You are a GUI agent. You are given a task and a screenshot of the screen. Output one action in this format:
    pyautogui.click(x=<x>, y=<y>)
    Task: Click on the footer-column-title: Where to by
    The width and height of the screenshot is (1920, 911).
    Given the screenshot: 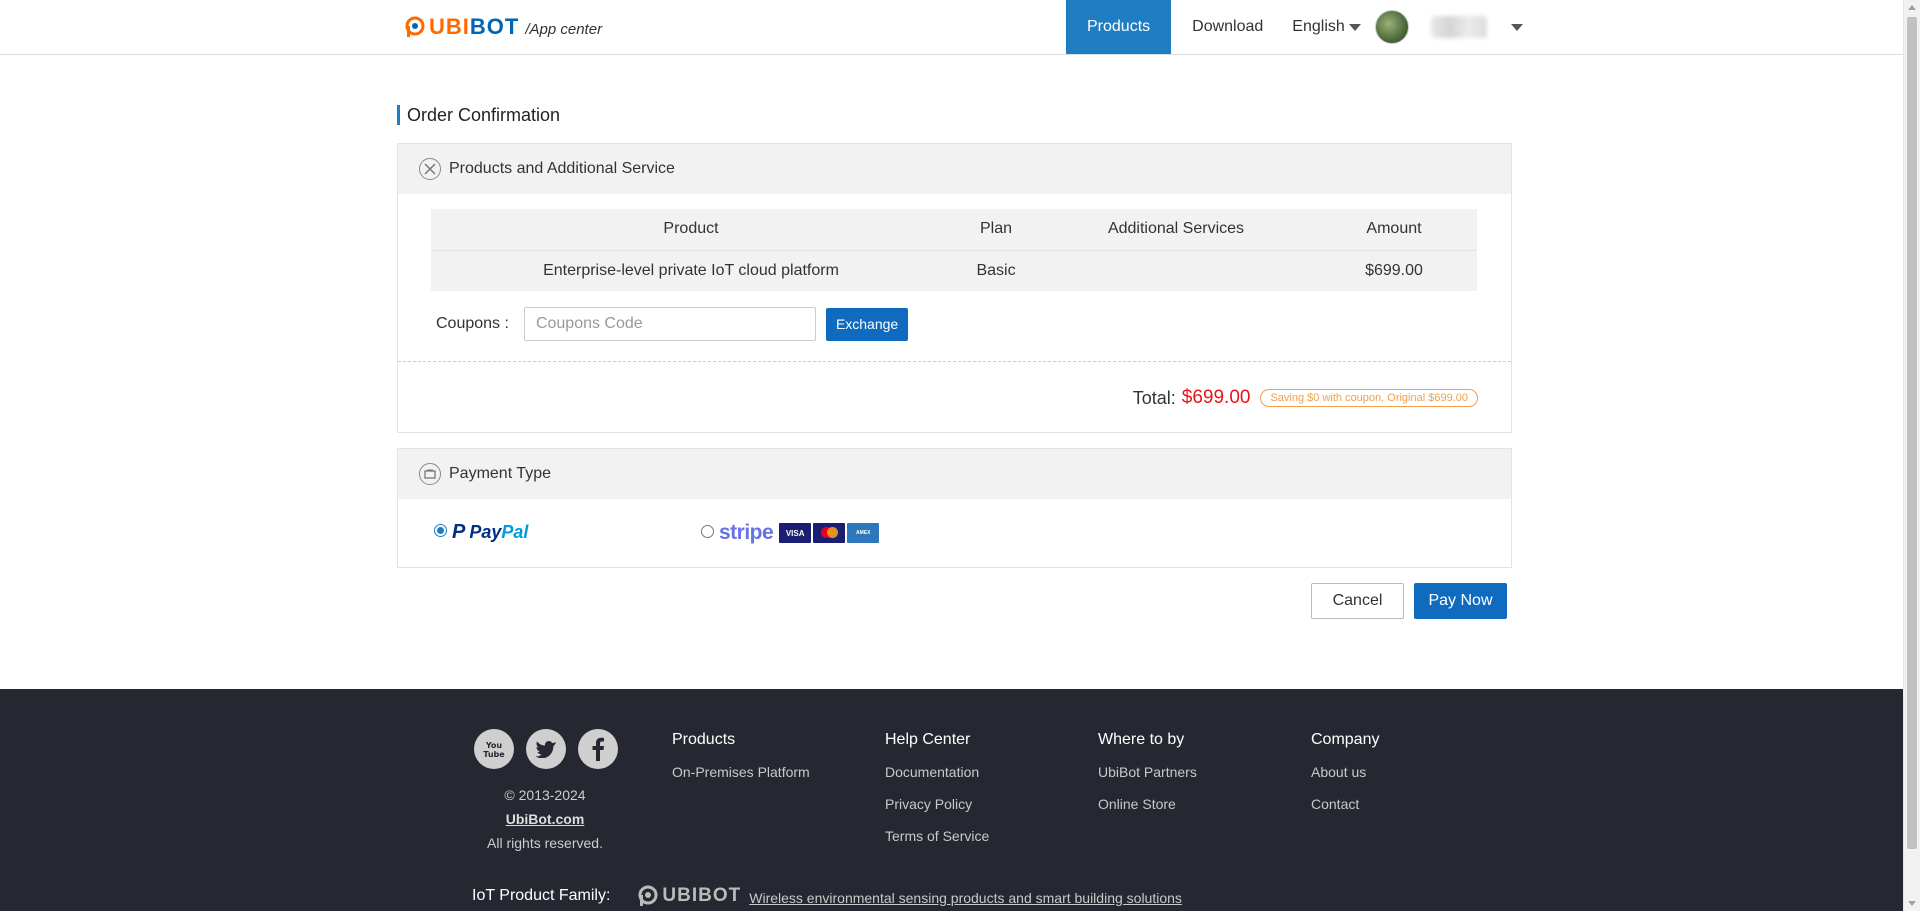 What is the action you would take?
    pyautogui.click(x=1141, y=739)
    